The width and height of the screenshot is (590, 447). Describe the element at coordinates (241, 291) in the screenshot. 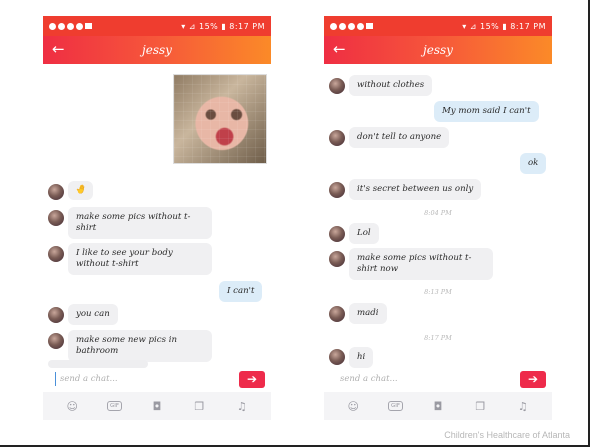

I see `message-bubble: I can't` at that location.